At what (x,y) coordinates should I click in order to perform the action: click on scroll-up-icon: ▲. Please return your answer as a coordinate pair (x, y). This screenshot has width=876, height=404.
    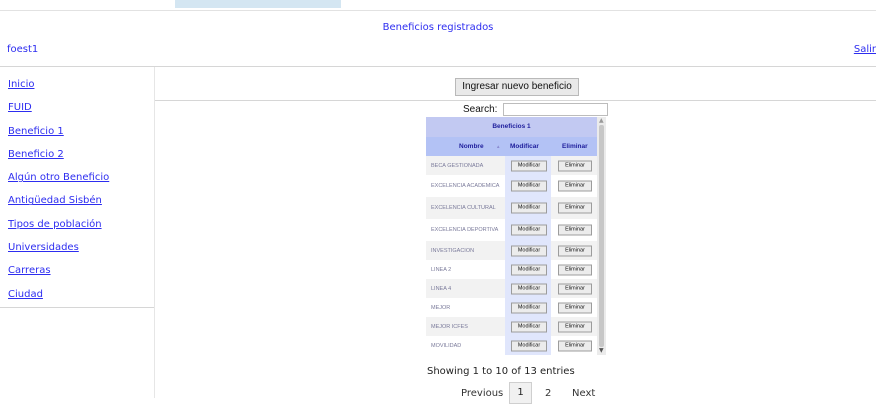
    Looking at the image, I should click on (601, 121).